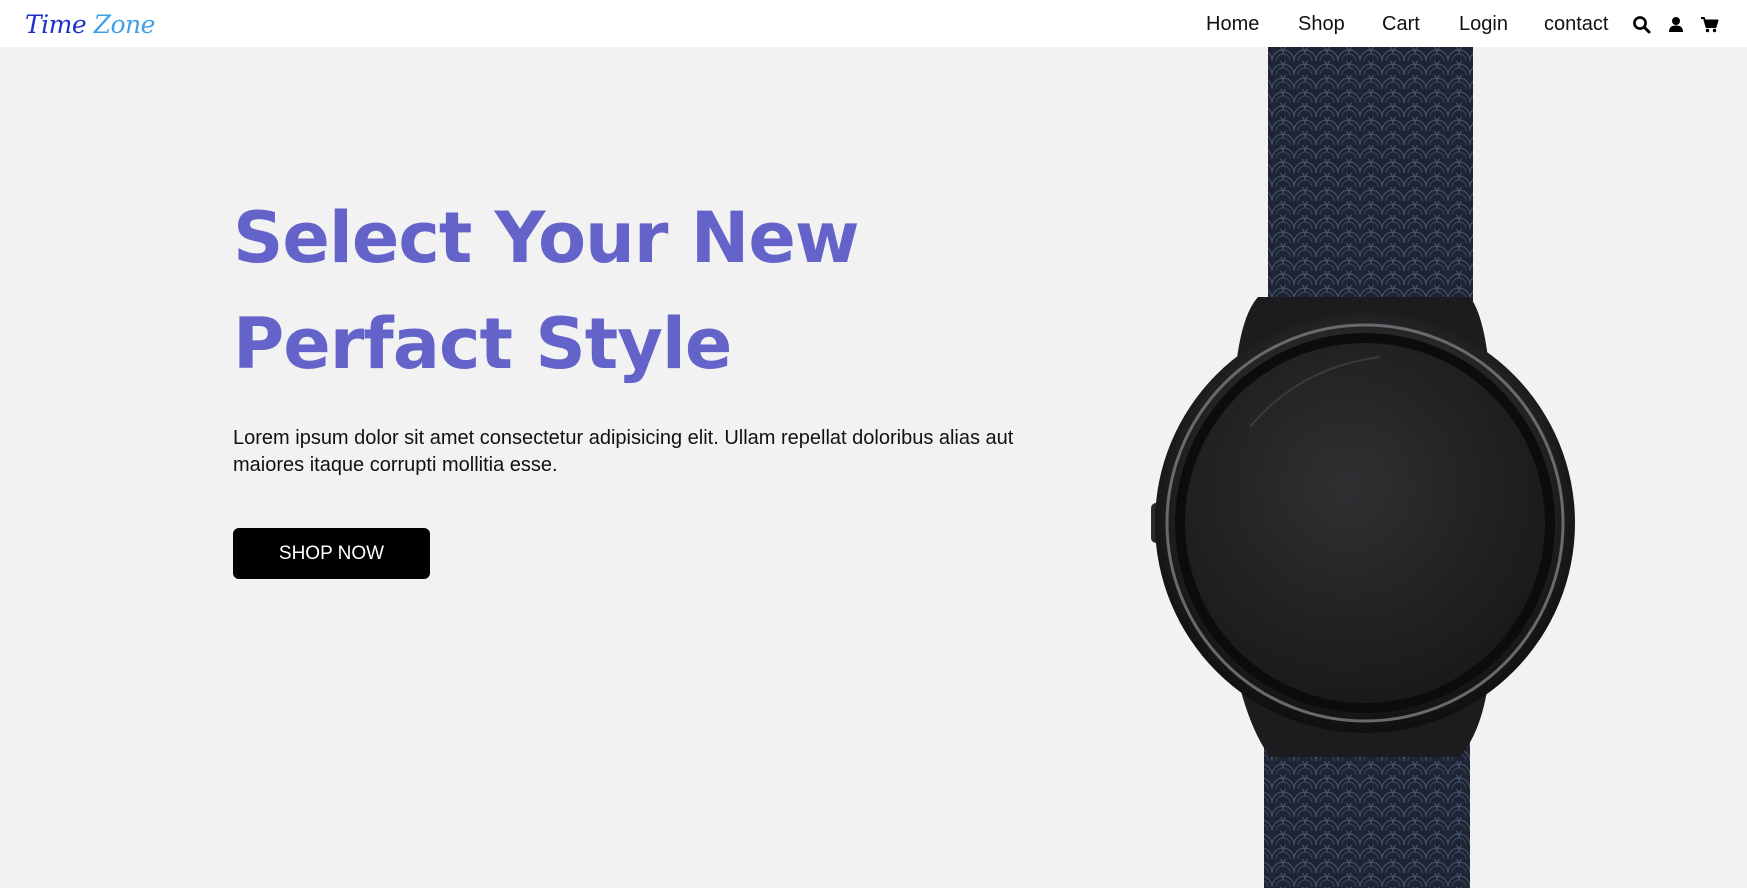 The height and width of the screenshot is (893, 1747). What do you see at coordinates (873, 23) in the screenshot?
I see `navbar: Time Zone Home Shop Cart Login contact` at bounding box center [873, 23].